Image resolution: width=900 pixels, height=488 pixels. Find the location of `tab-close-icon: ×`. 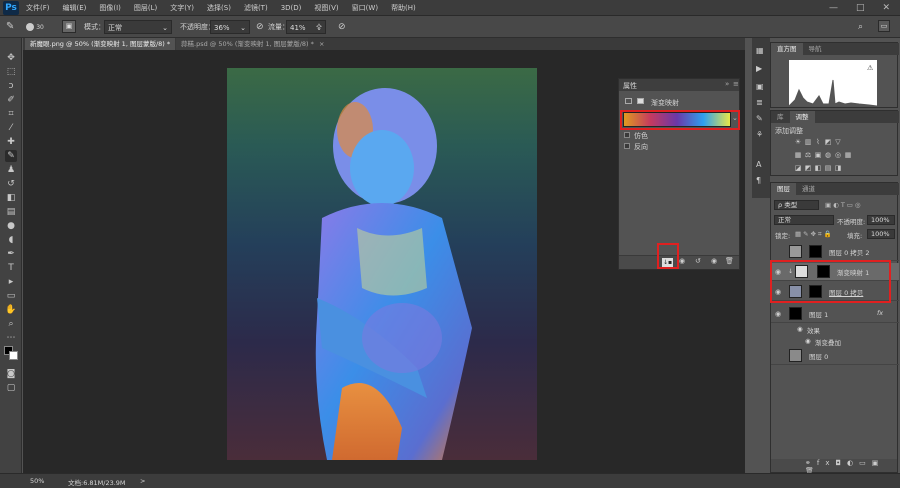

tab-close-icon: × is located at coordinates (321, 44).